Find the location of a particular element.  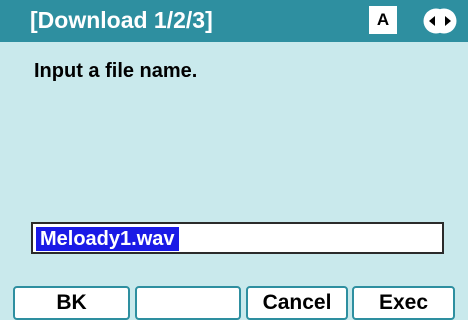

title-bar: [Download 1/2/3] A is located at coordinates (234, 21).